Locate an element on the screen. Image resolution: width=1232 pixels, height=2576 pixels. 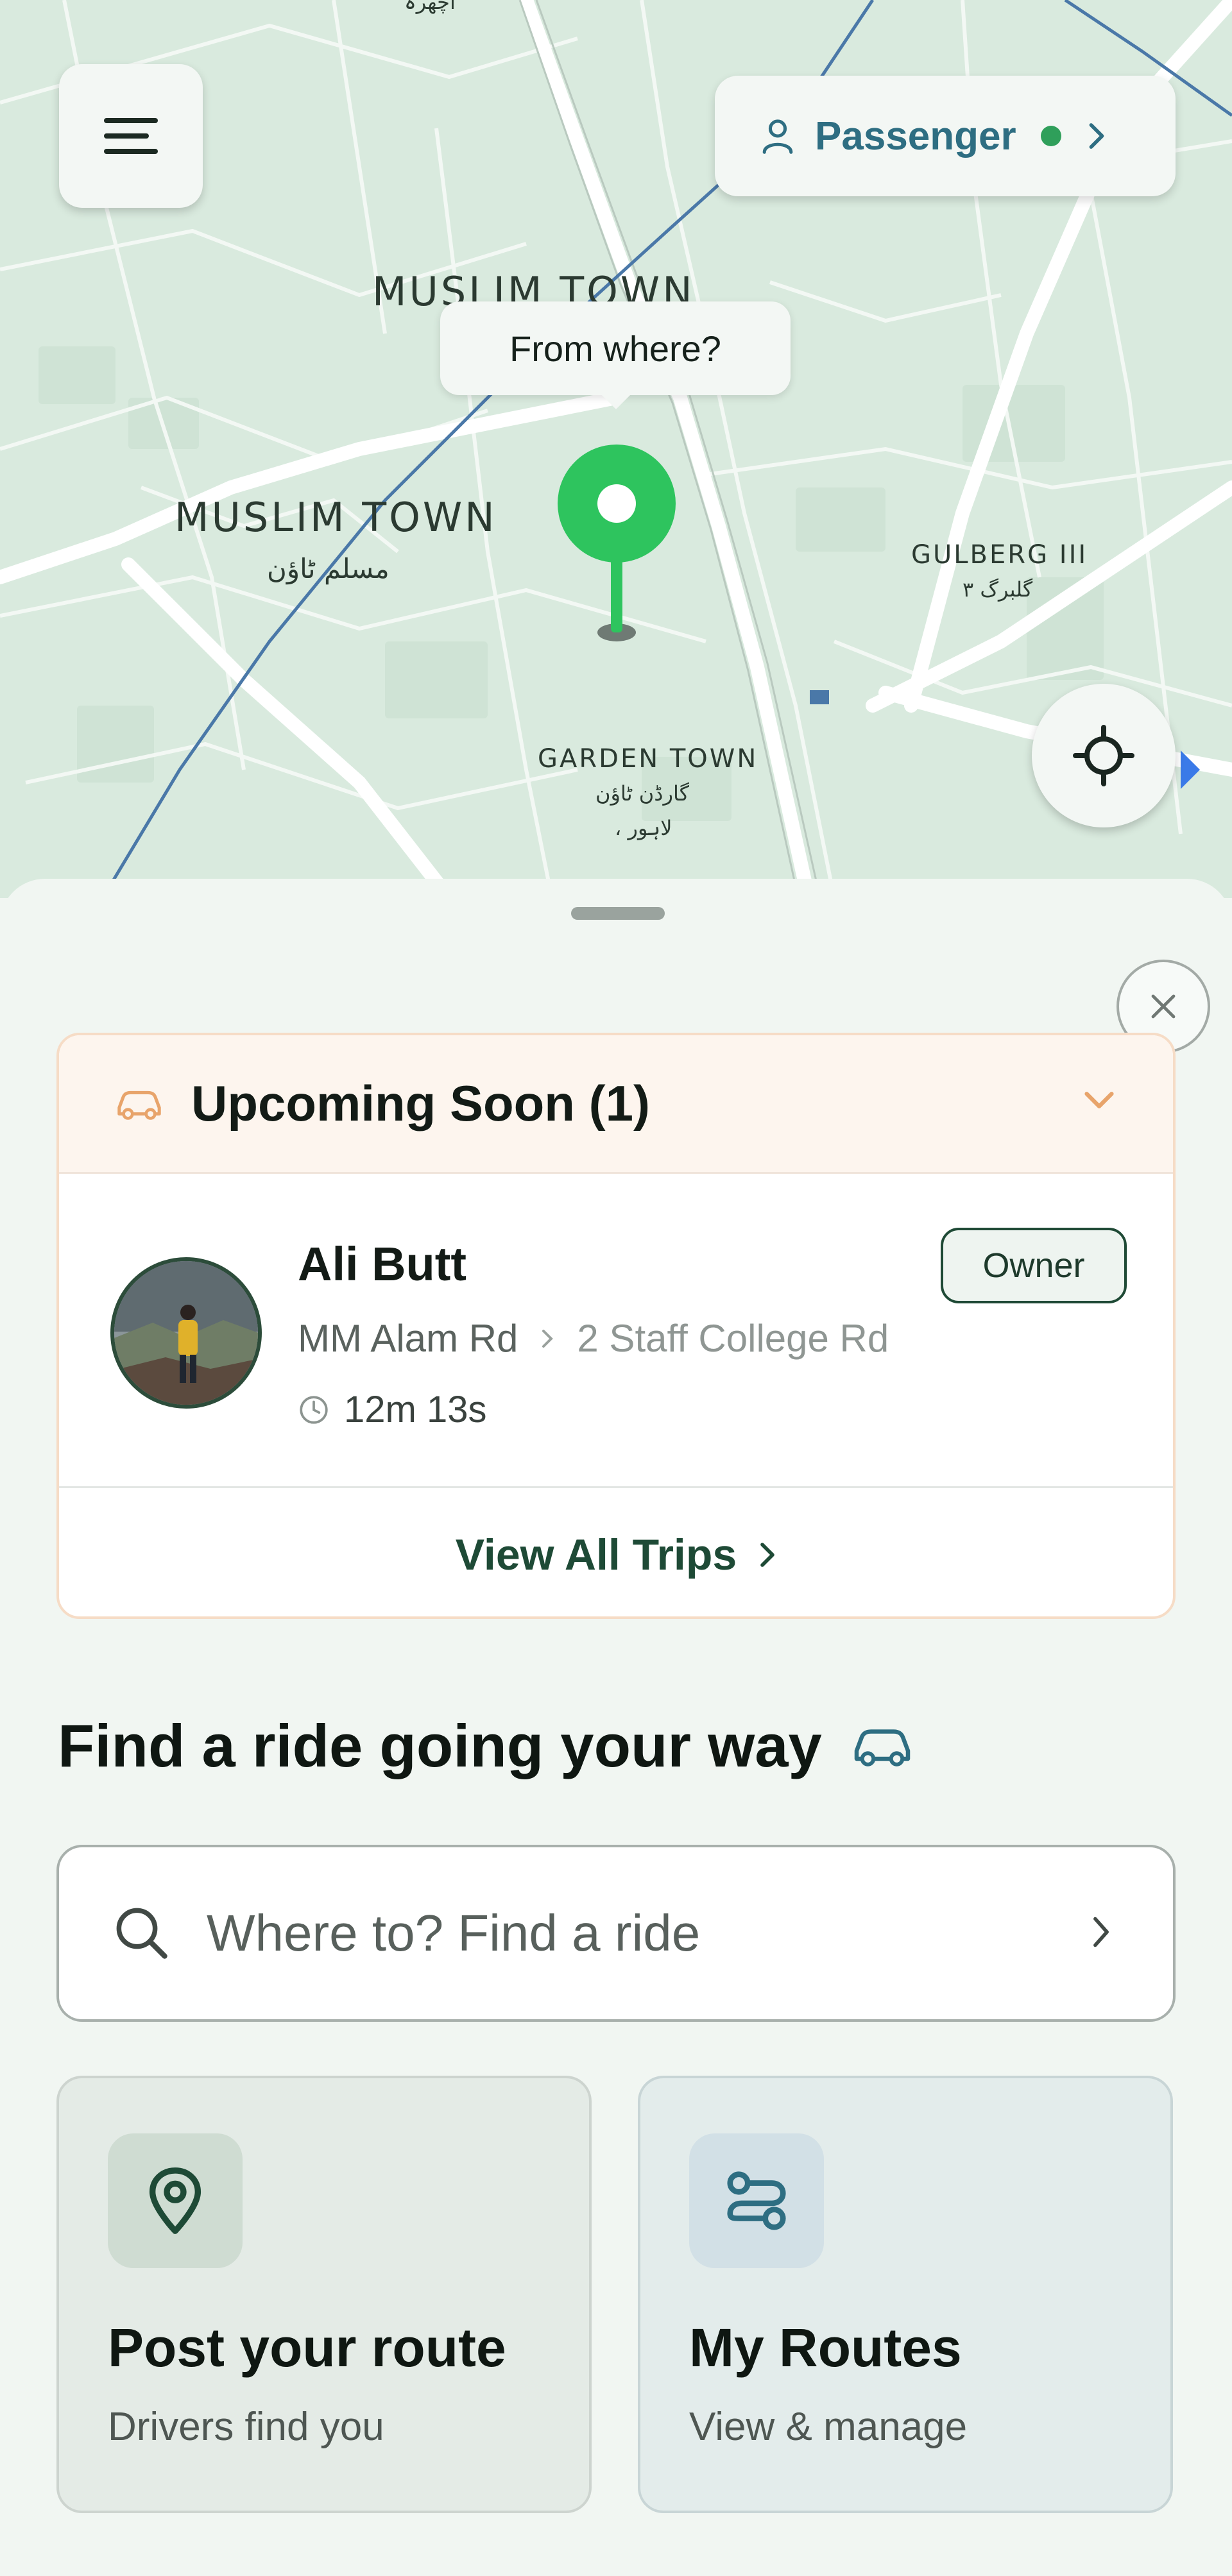
map-label-gulberg: GULBERG III is located at coordinates (1000, 555).